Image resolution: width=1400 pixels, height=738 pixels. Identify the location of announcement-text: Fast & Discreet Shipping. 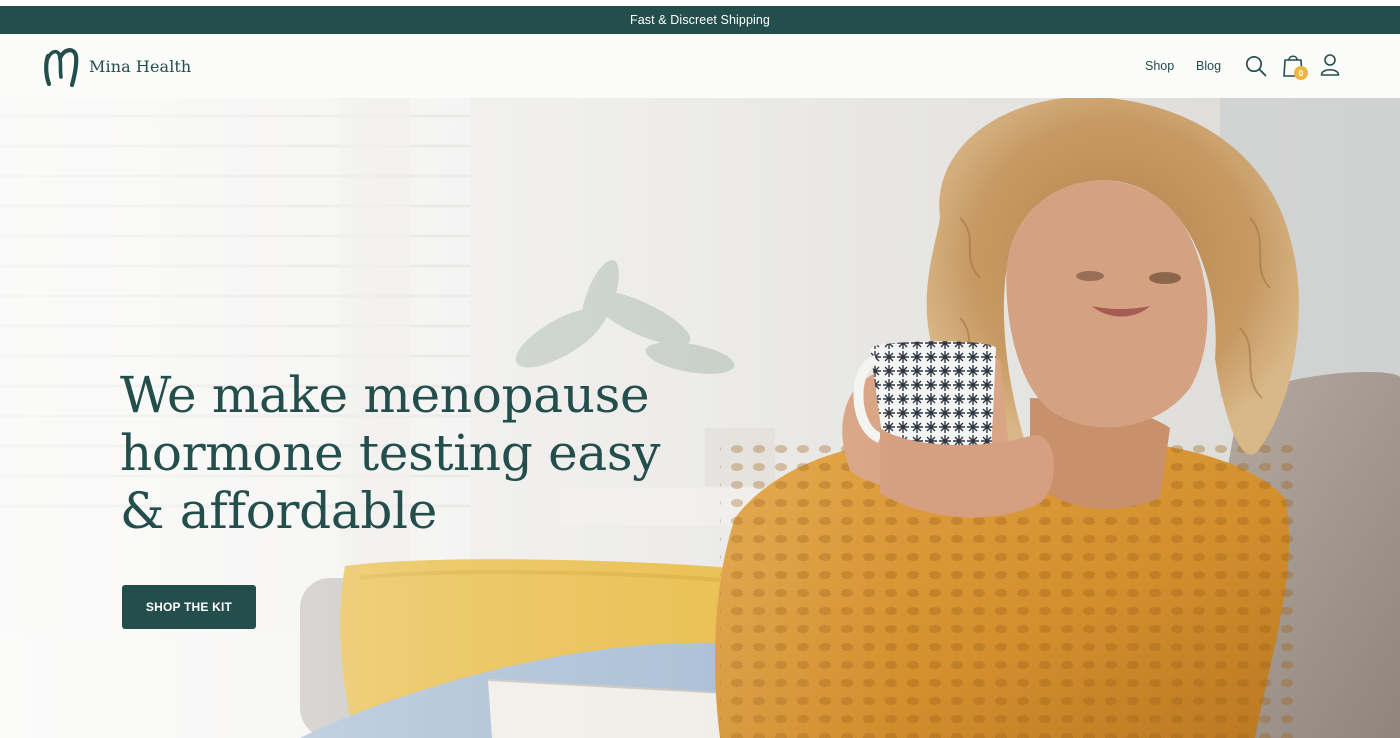
(700, 20).